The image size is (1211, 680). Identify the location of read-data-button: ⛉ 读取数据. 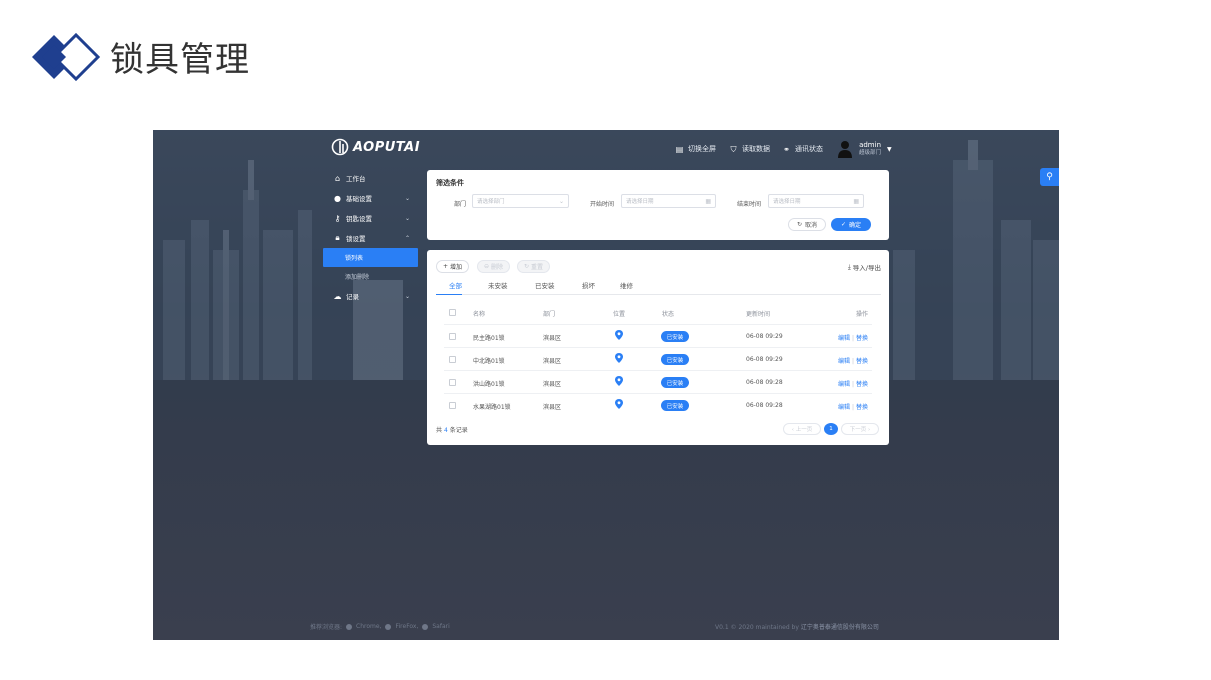
(750, 149).